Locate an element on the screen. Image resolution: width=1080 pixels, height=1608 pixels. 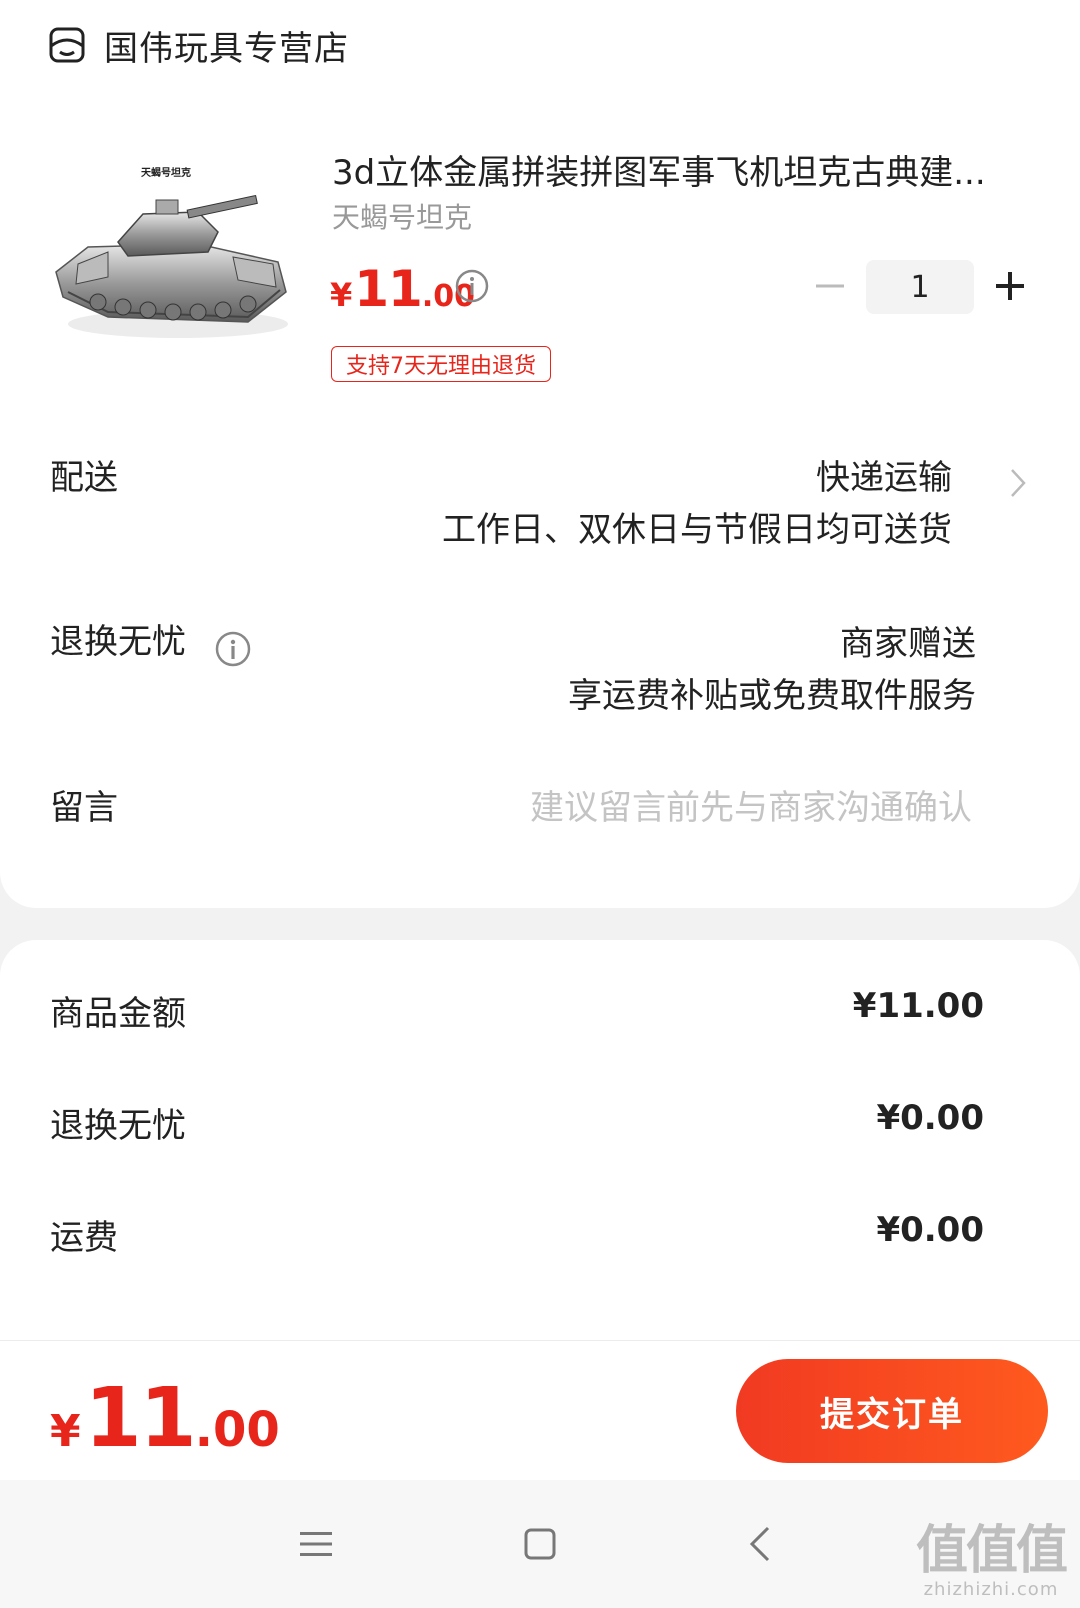
site-watermark: 值值值 zhizhizhi.com is located at coordinates (991, 1560).